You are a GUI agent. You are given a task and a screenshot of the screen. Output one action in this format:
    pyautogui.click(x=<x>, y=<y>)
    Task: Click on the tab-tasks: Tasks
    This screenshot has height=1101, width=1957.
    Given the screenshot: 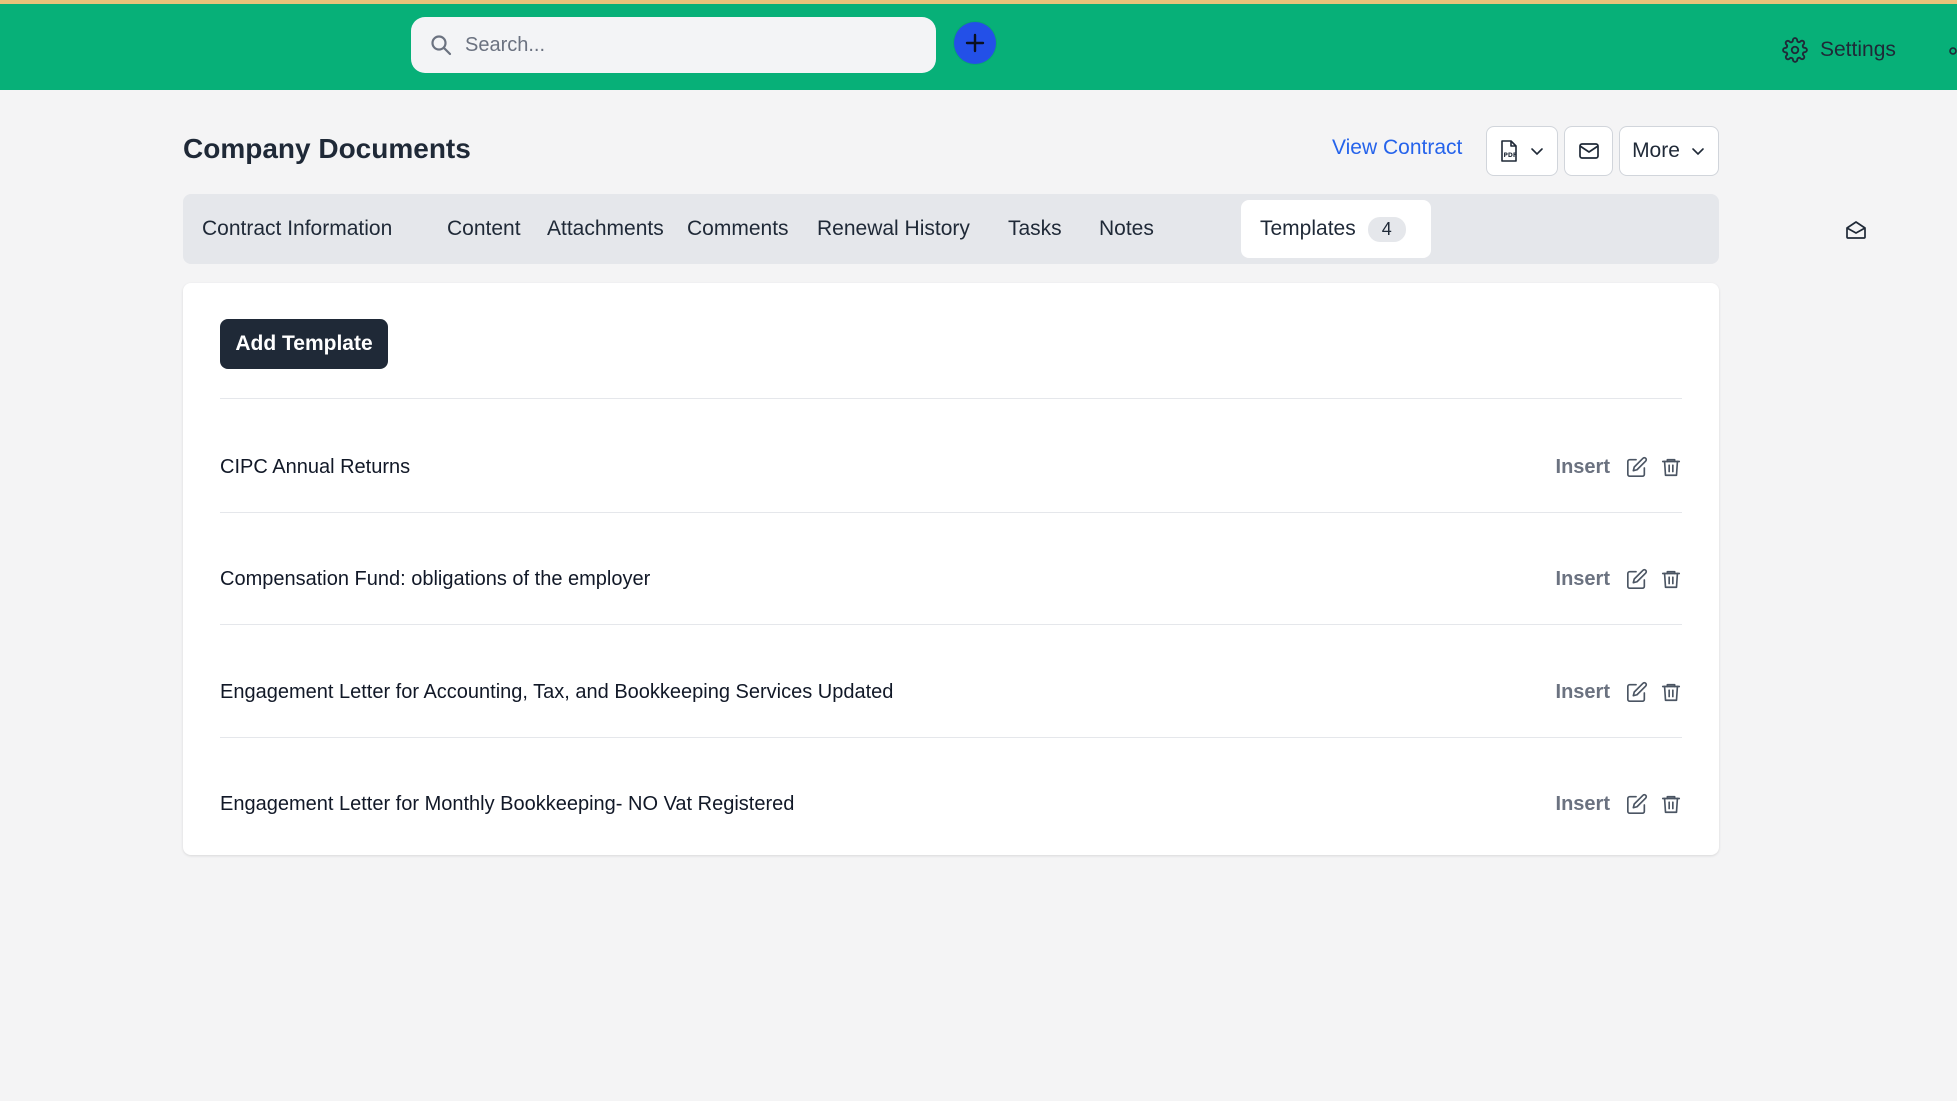 What is the action you would take?
    pyautogui.click(x=1035, y=229)
    